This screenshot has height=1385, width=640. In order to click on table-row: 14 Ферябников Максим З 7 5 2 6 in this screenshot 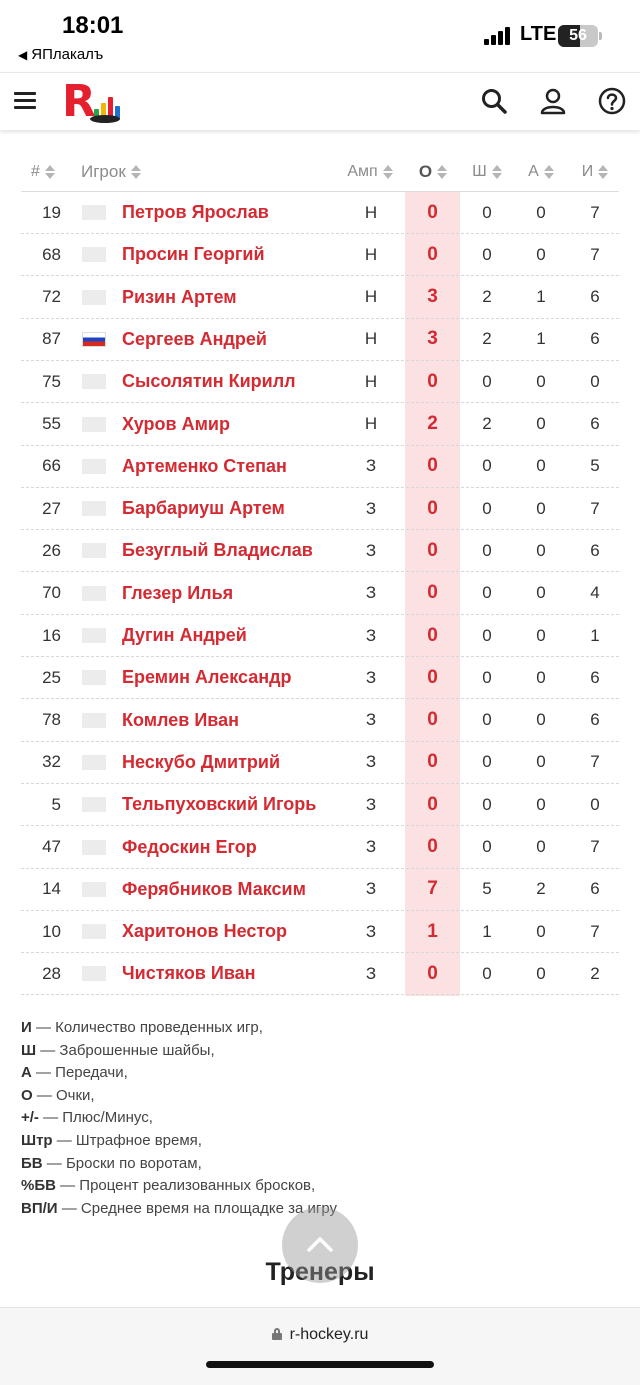, I will do `click(320, 890)`.